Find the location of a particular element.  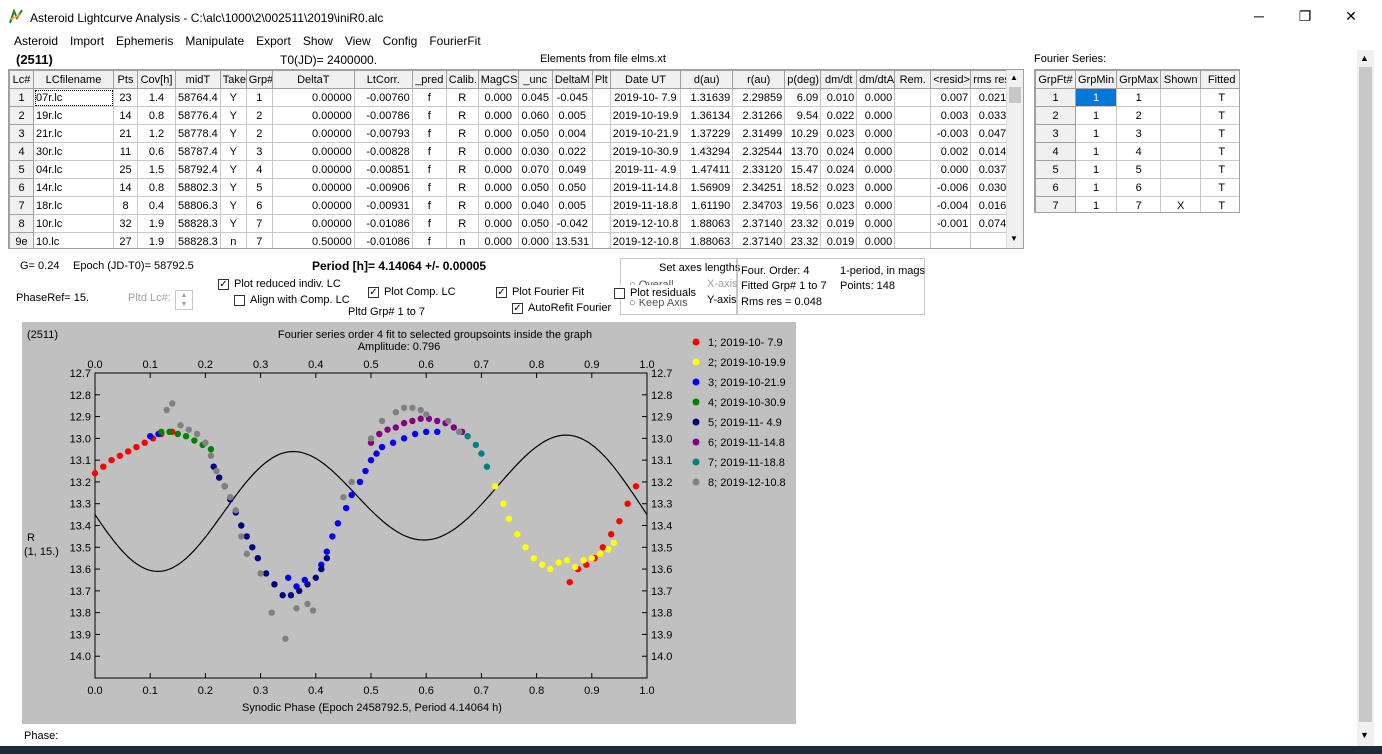

table-cell: 18.52 is located at coordinates (803, 187).